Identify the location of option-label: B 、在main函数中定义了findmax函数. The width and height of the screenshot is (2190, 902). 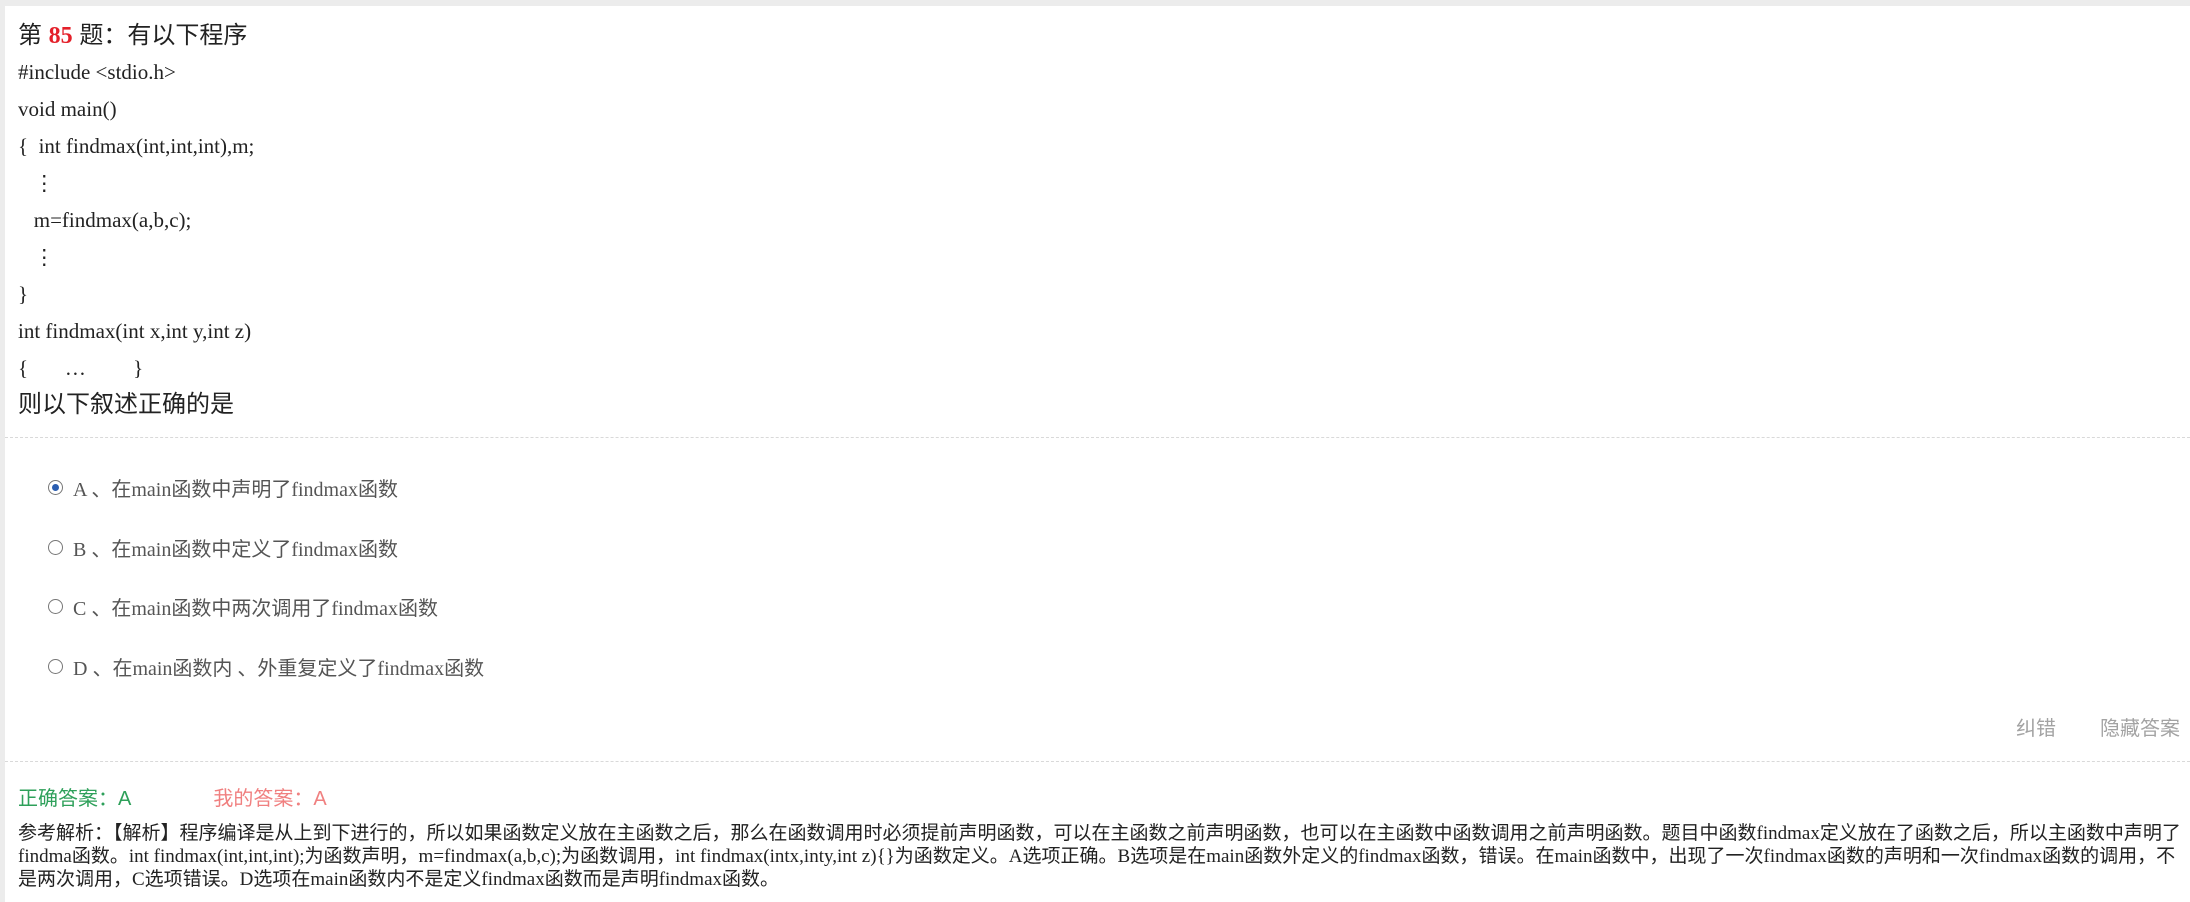
(235, 549).